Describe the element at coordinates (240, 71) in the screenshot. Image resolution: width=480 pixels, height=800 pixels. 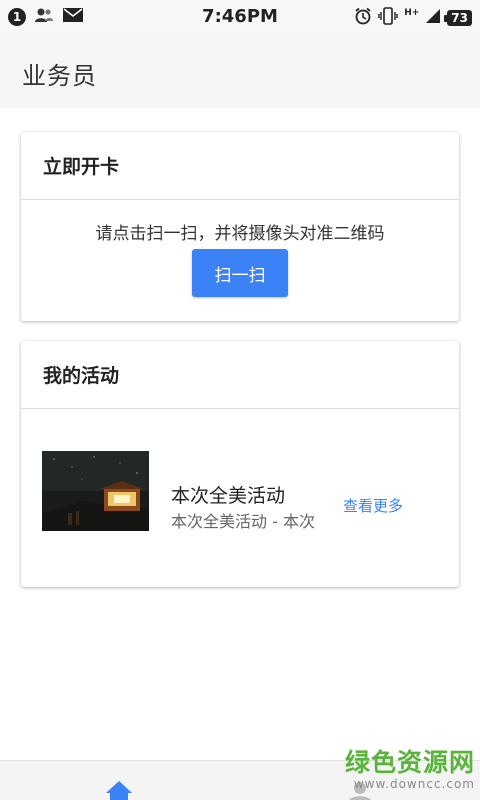
I see `app-bar: 业务员` at that location.